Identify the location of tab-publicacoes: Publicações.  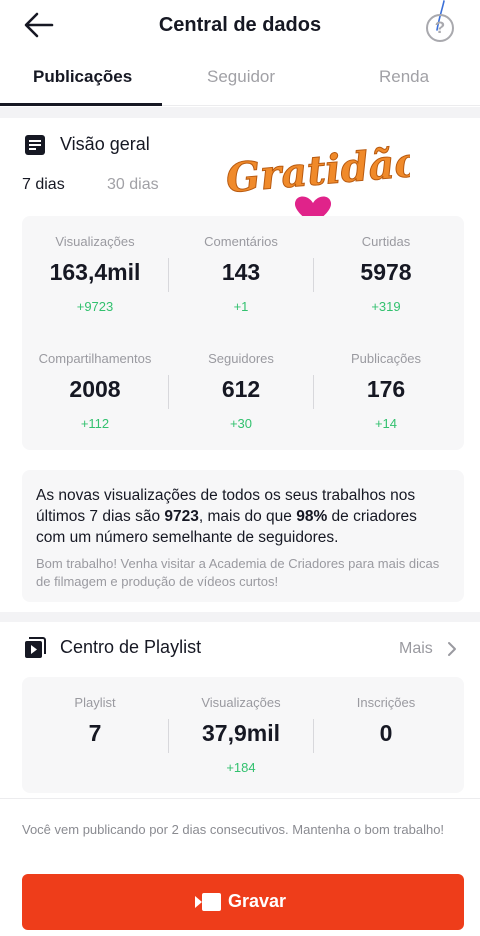
(82, 77).